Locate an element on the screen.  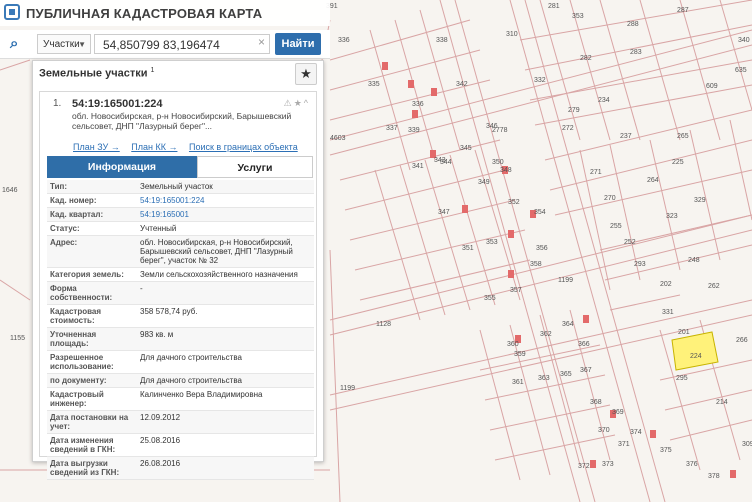
table-row: Дата выгрузки сведений из ГКН: 26.08.2016 is located at coordinates (180, 468).